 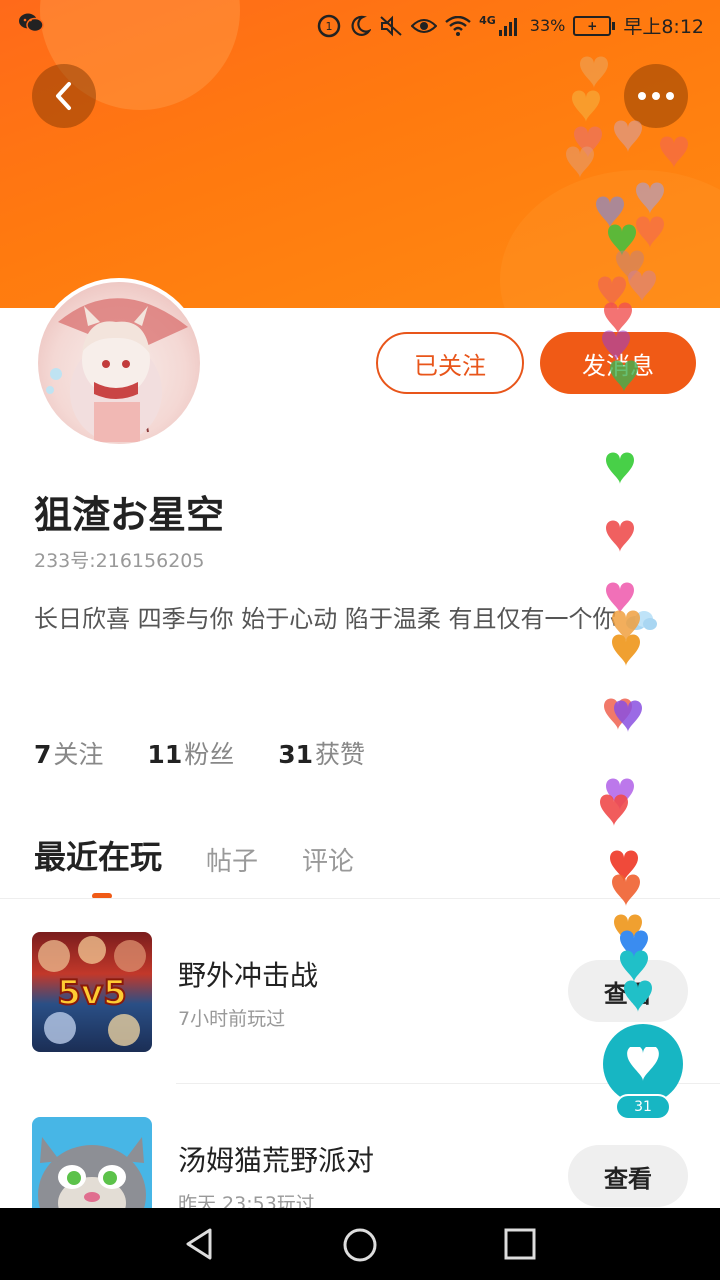 I want to click on game-thumbnail: 5v5, so click(x=92, y=992).